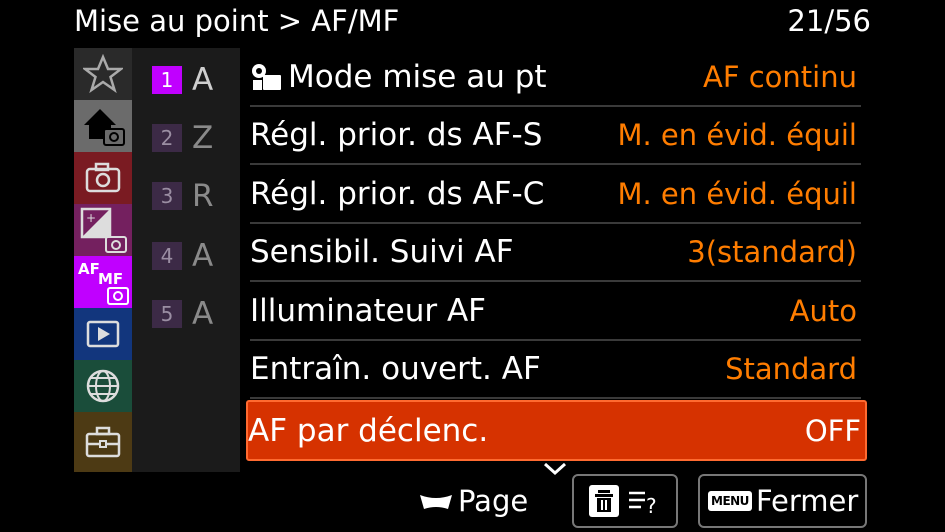 Image resolution: width=945 pixels, height=532 pixels. What do you see at coordinates (832, 430) in the screenshot?
I see `menu-row-value: OFF` at bounding box center [832, 430].